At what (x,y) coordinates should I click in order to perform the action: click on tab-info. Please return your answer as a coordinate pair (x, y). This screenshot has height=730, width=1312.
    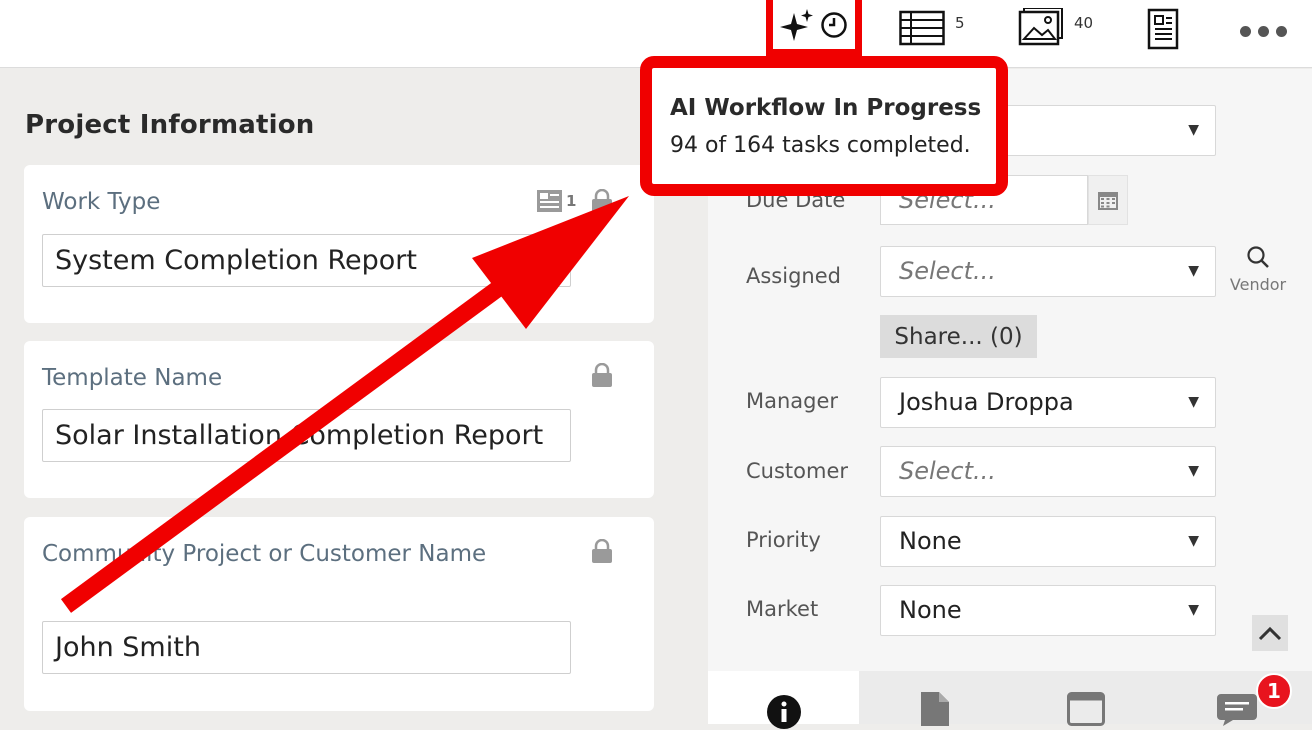
    Looking at the image, I should click on (783, 700).